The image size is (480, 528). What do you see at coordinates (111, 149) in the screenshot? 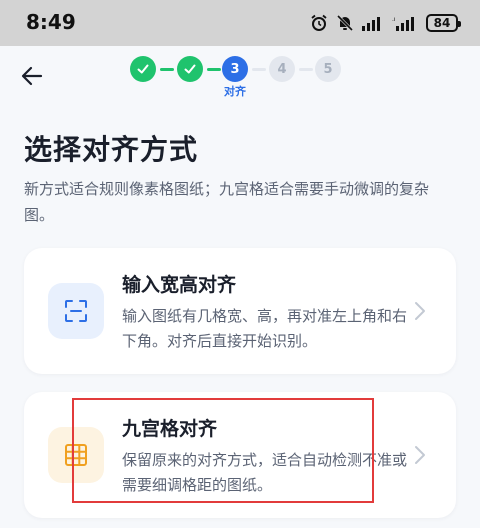
I see `page-title: 选择对齐方式` at bounding box center [111, 149].